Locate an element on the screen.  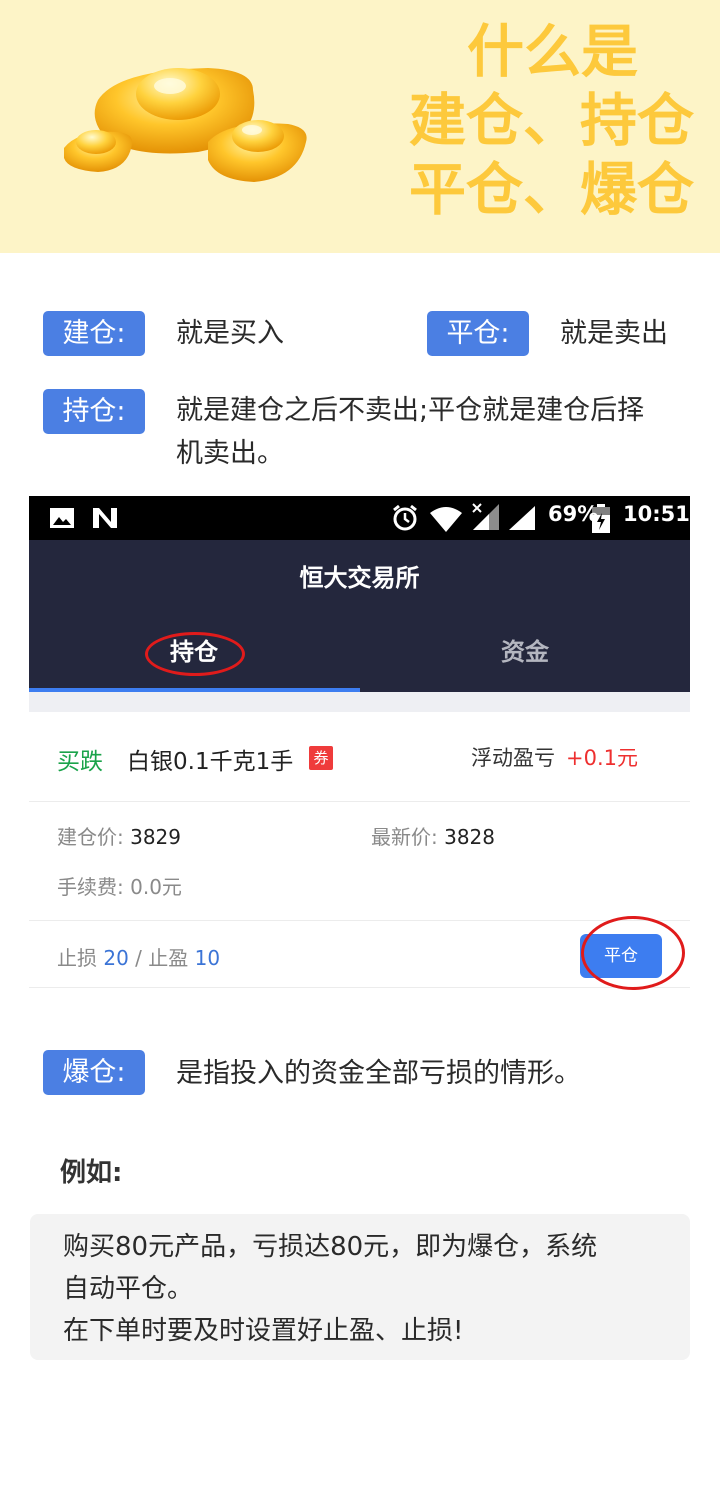
status-bar: 69% 10:51 is located at coordinates (359, 518).